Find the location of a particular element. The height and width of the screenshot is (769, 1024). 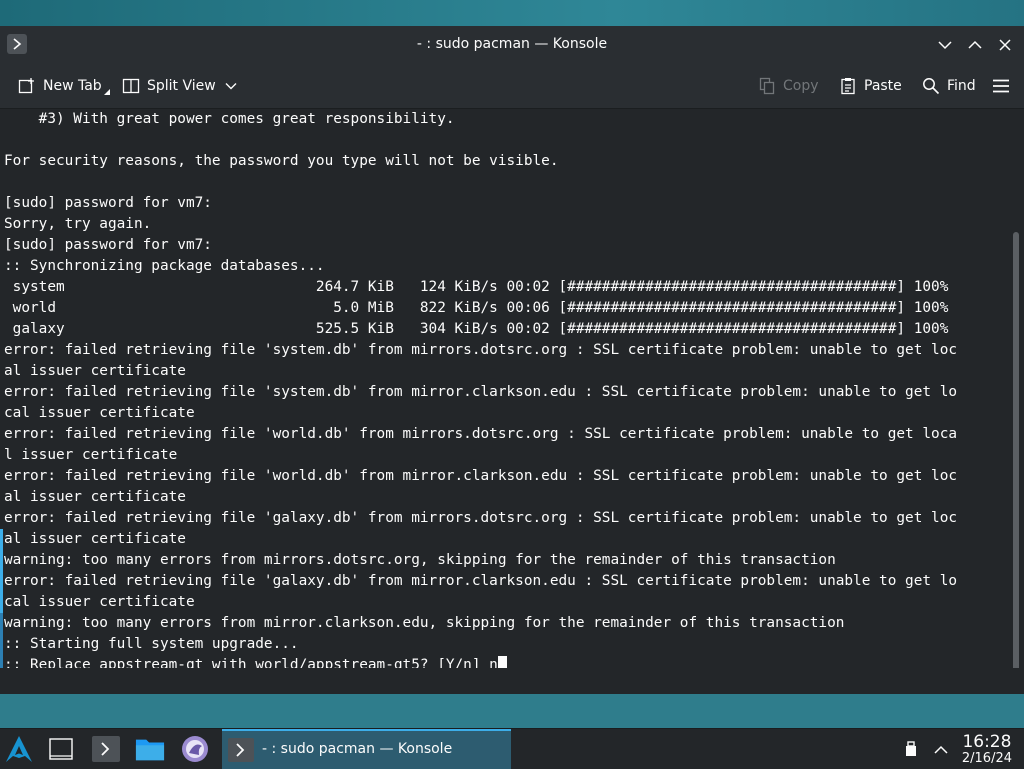

paste-label: Paste is located at coordinates (883, 86).